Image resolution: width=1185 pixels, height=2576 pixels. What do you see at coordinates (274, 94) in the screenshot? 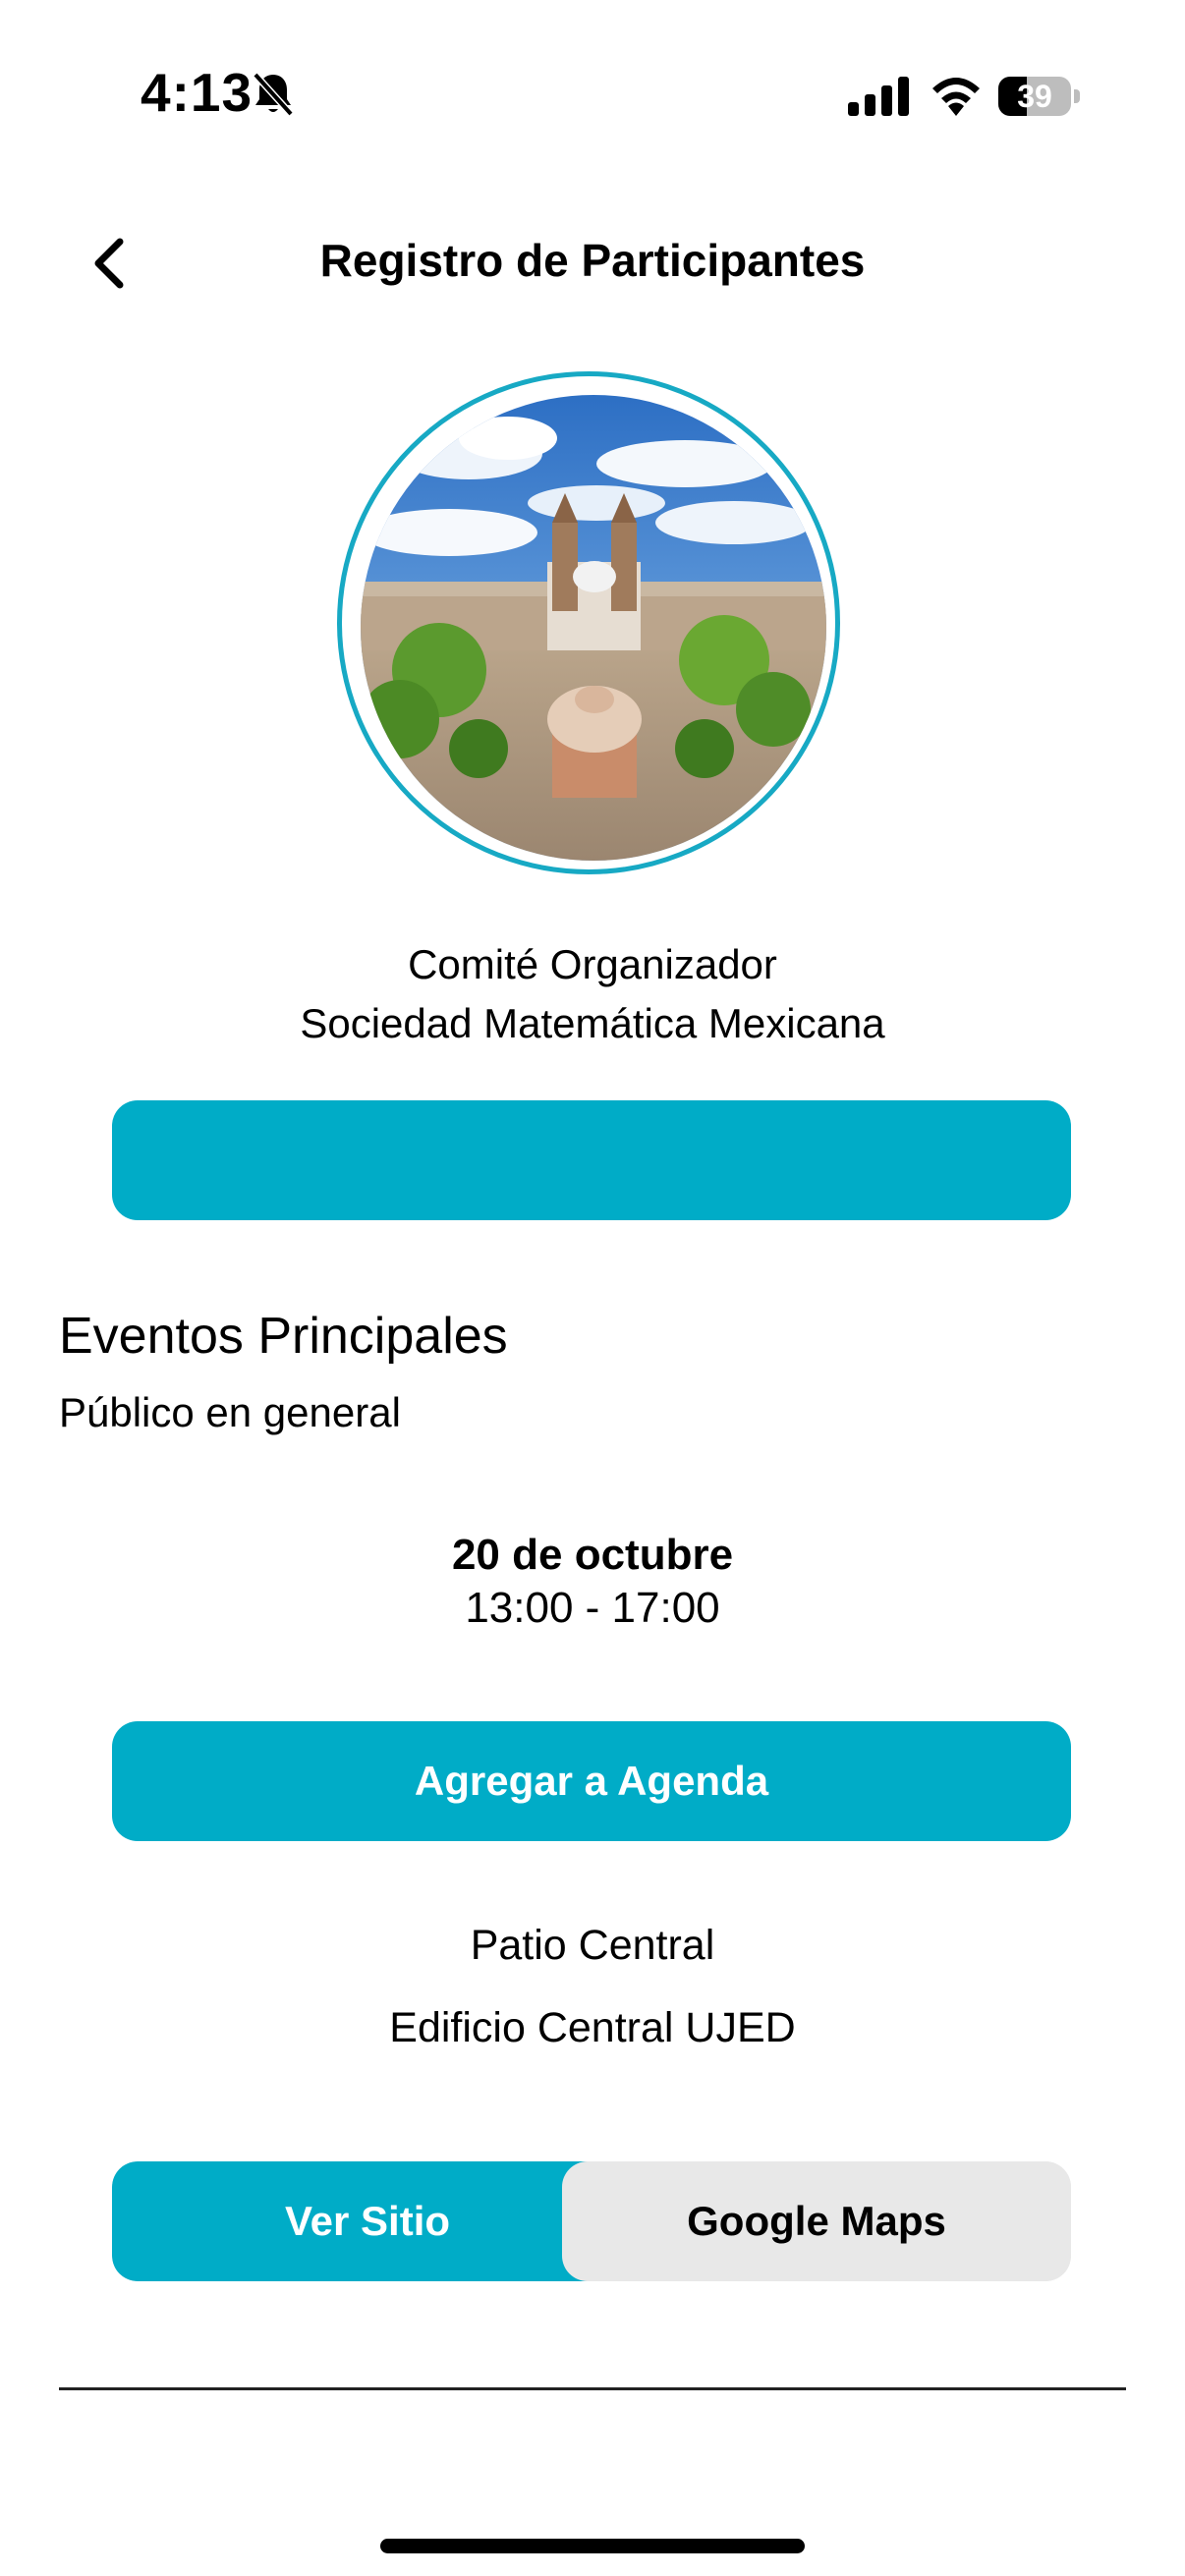
I see `bell-slash-icon` at bounding box center [274, 94].